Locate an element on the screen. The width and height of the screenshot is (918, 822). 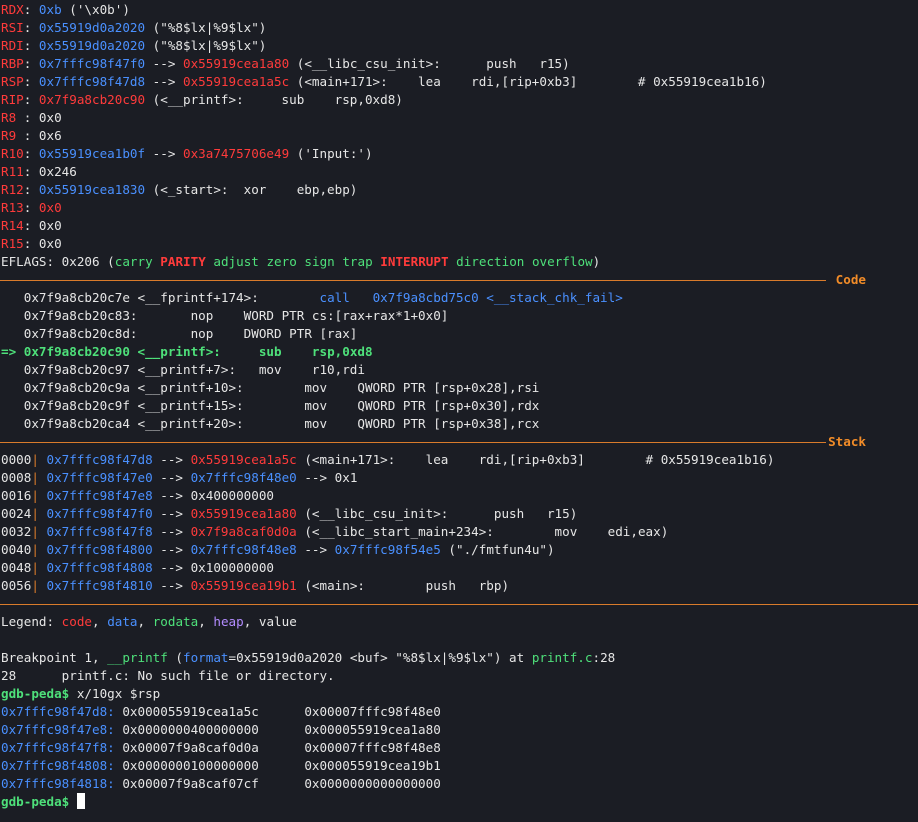
stack-line: 0048| 0x7fffc98f4808 --> 0x100000000 is located at coordinates (137, 567).